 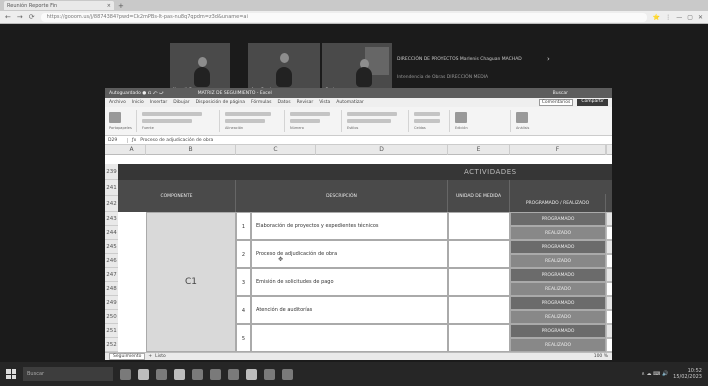 I want to click on row-header: 246, so click(x=111, y=261).